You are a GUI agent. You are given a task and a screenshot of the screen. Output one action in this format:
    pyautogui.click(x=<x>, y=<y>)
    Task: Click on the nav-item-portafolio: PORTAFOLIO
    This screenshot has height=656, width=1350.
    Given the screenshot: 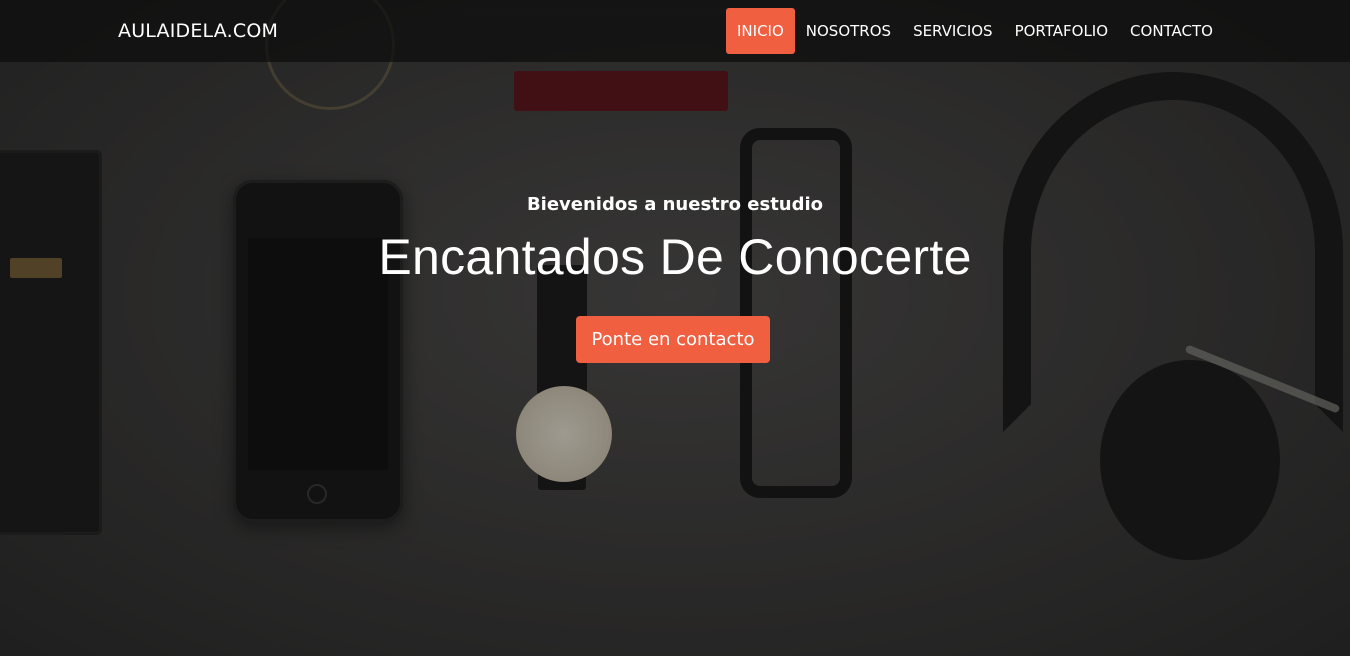 What is the action you would take?
    pyautogui.click(x=1061, y=31)
    